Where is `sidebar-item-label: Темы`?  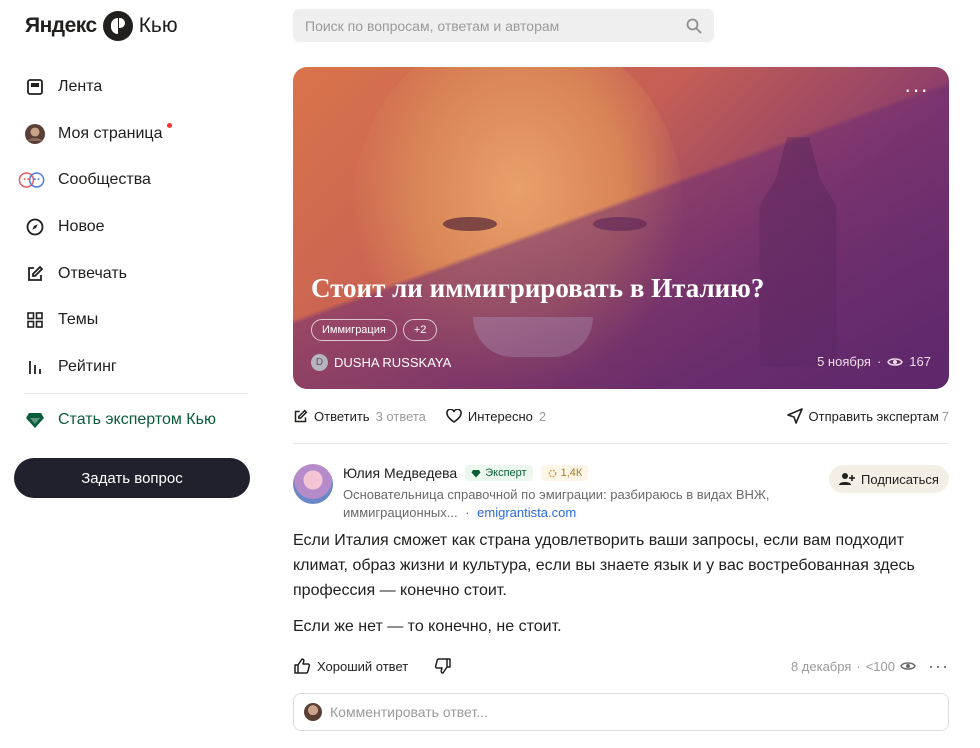 sidebar-item-label: Темы is located at coordinates (78, 320).